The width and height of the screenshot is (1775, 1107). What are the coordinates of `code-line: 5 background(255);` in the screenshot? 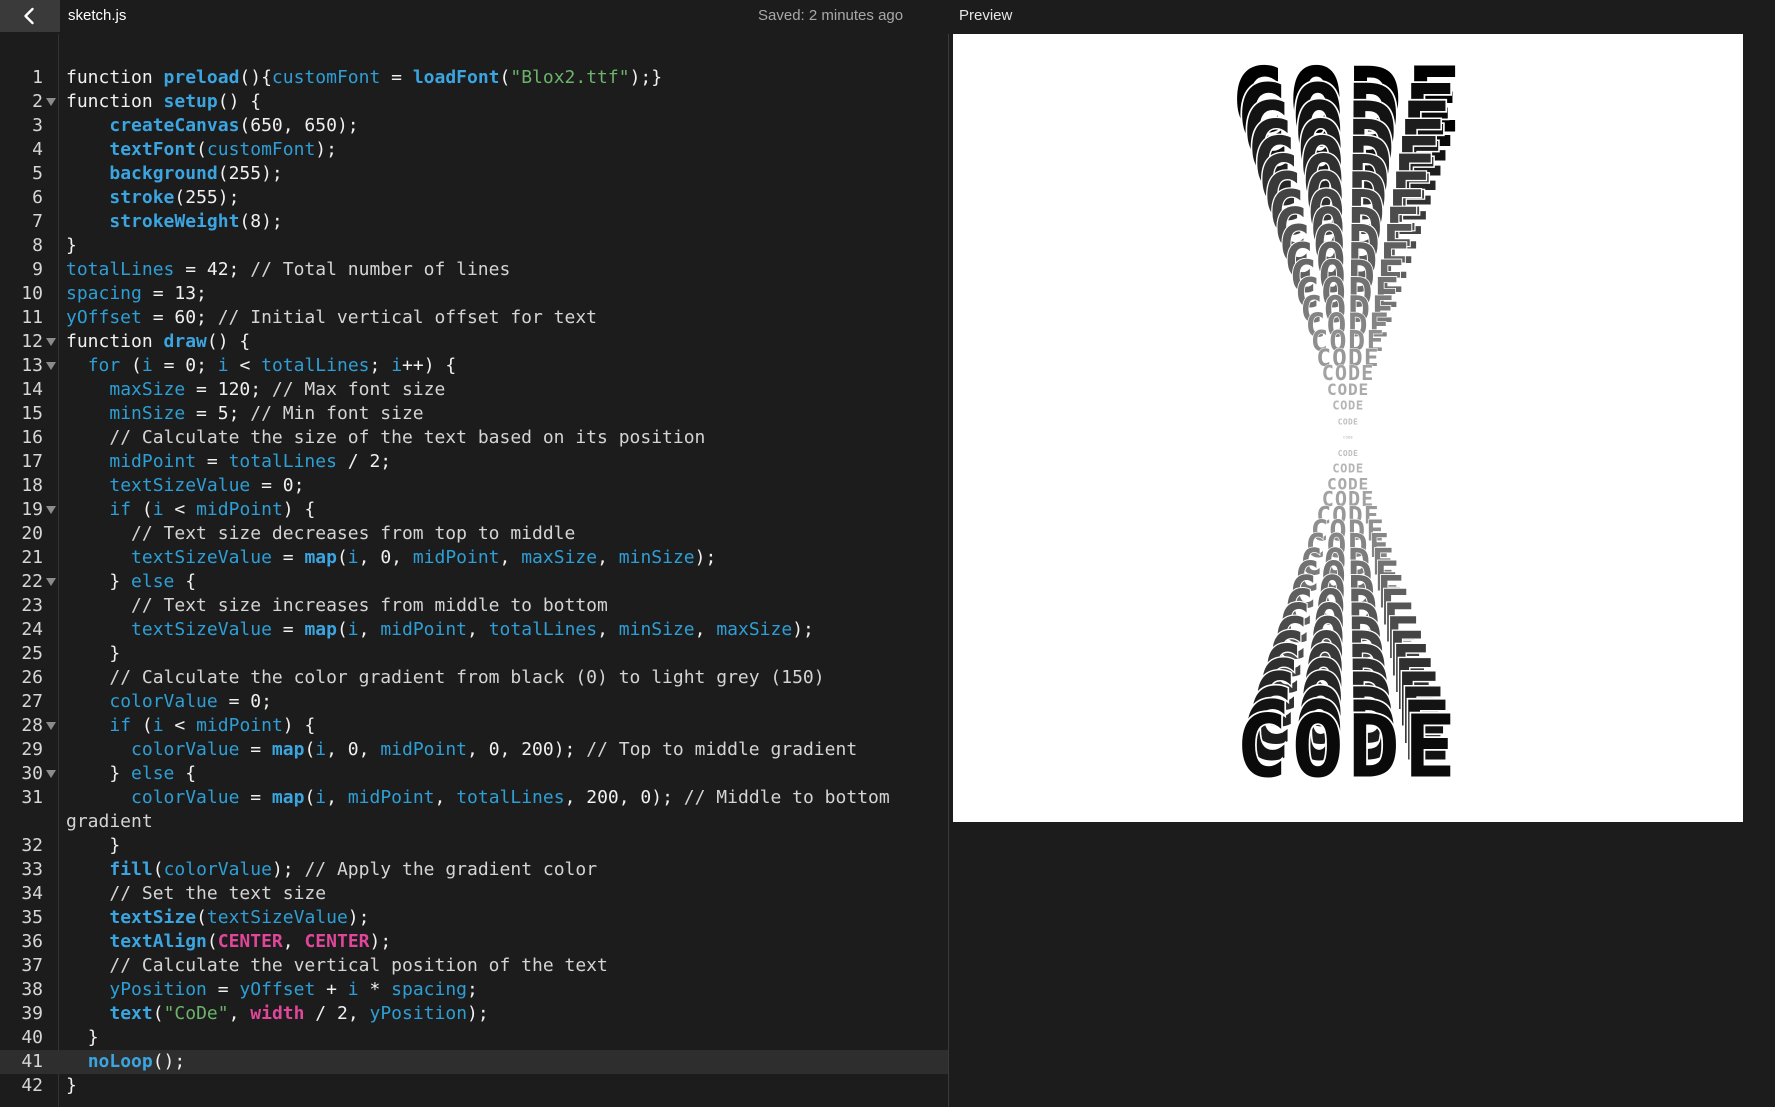 It's located at (474, 174).